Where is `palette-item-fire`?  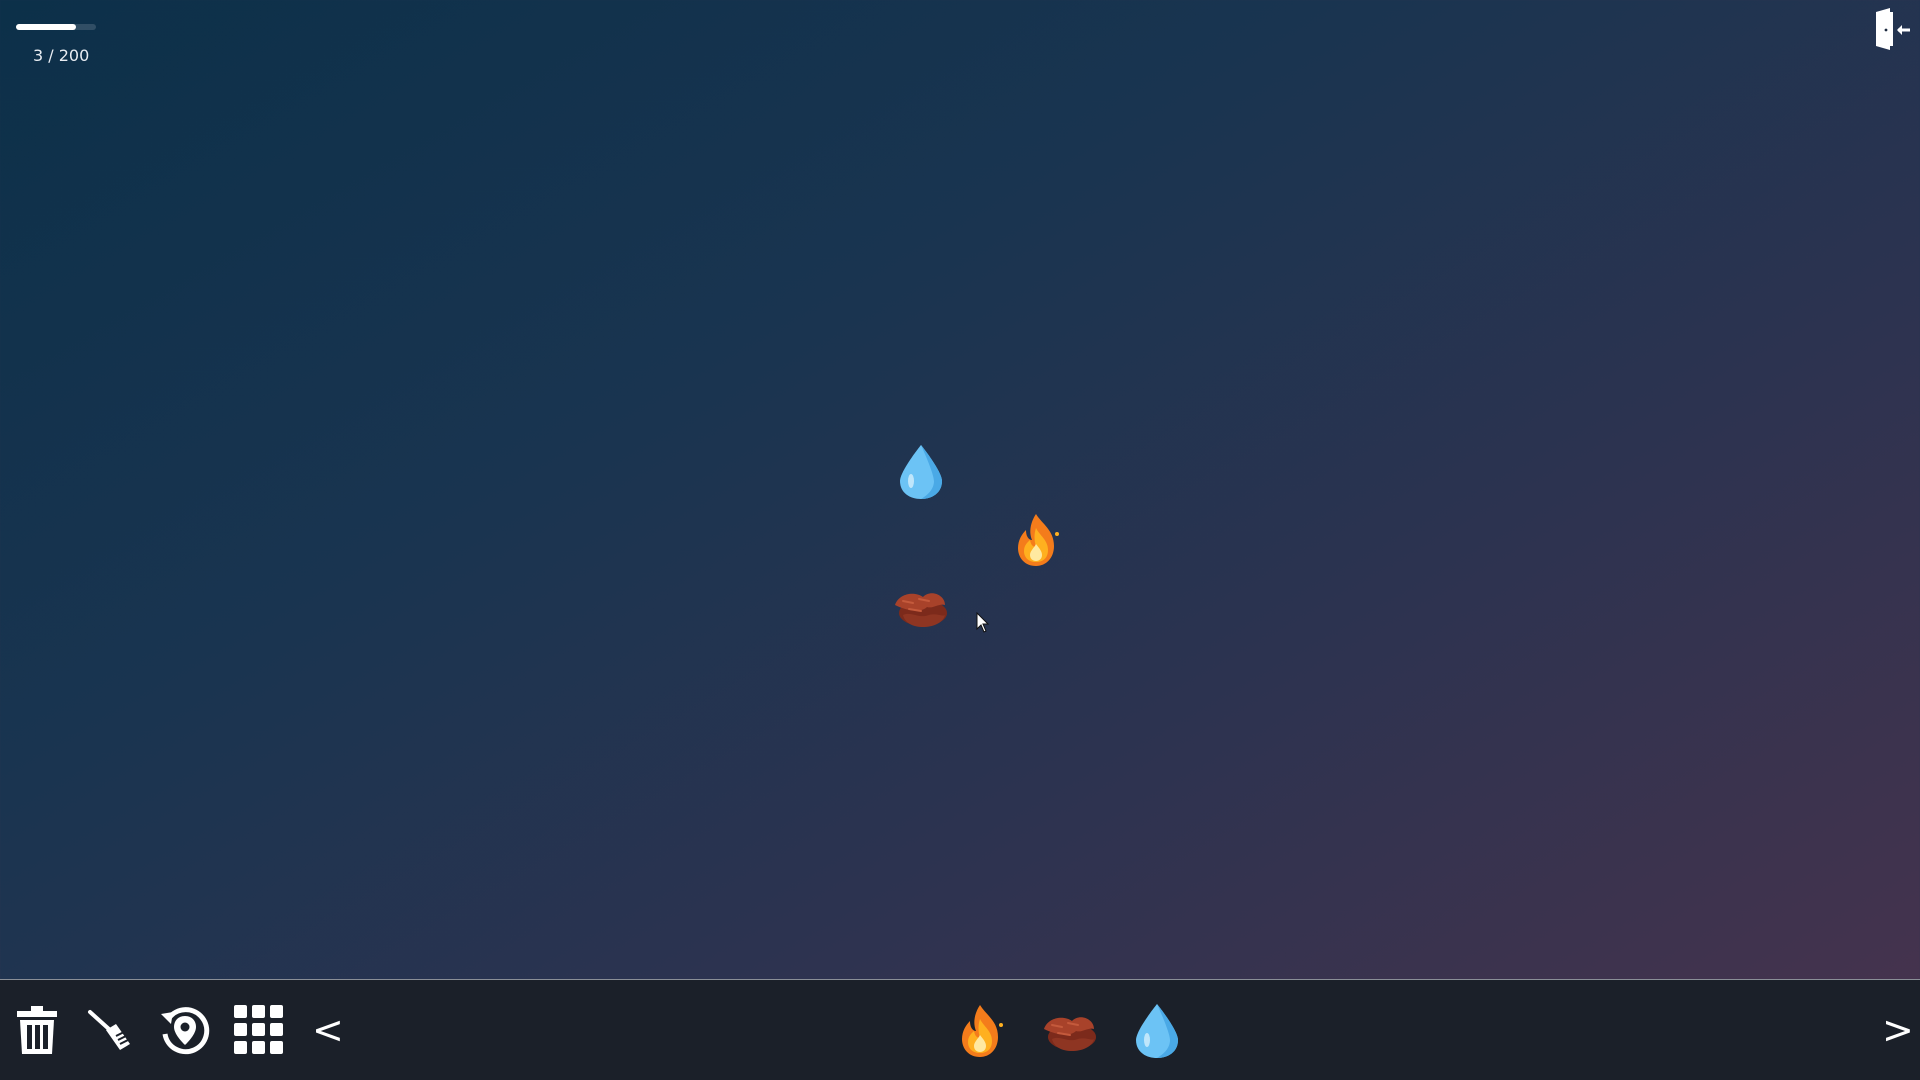
palette-item-fire is located at coordinates (981, 1031).